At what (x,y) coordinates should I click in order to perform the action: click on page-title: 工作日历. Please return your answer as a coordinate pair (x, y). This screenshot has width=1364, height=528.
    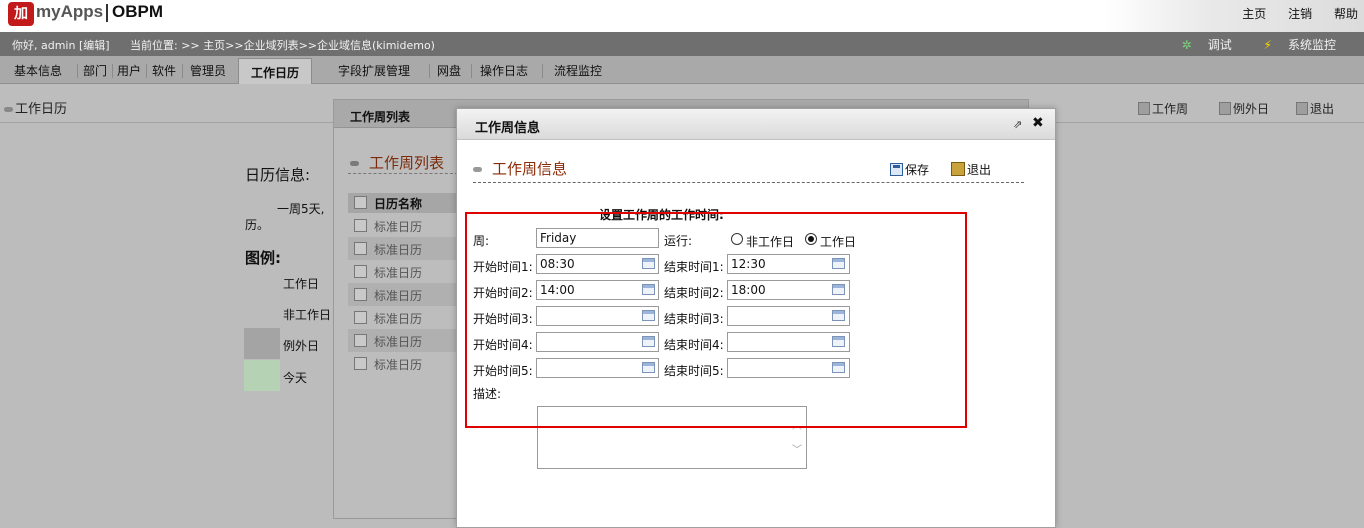
    Looking at the image, I should click on (35, 107).